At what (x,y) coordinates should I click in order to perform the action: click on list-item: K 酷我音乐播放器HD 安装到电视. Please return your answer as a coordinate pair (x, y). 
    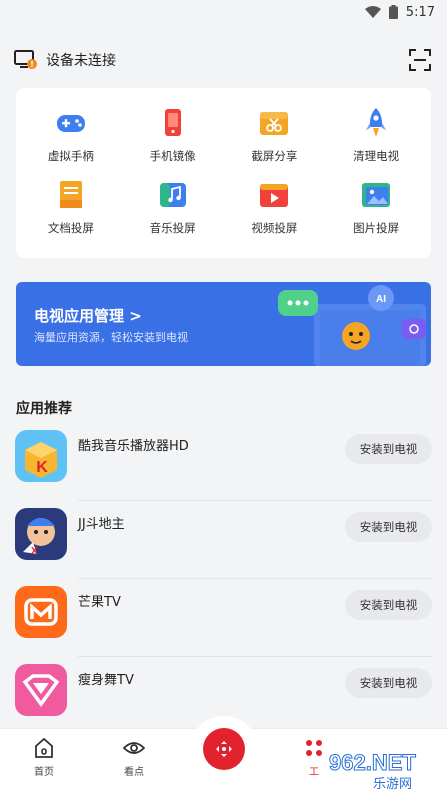
    Looking at the image, I should click on (223, 461).